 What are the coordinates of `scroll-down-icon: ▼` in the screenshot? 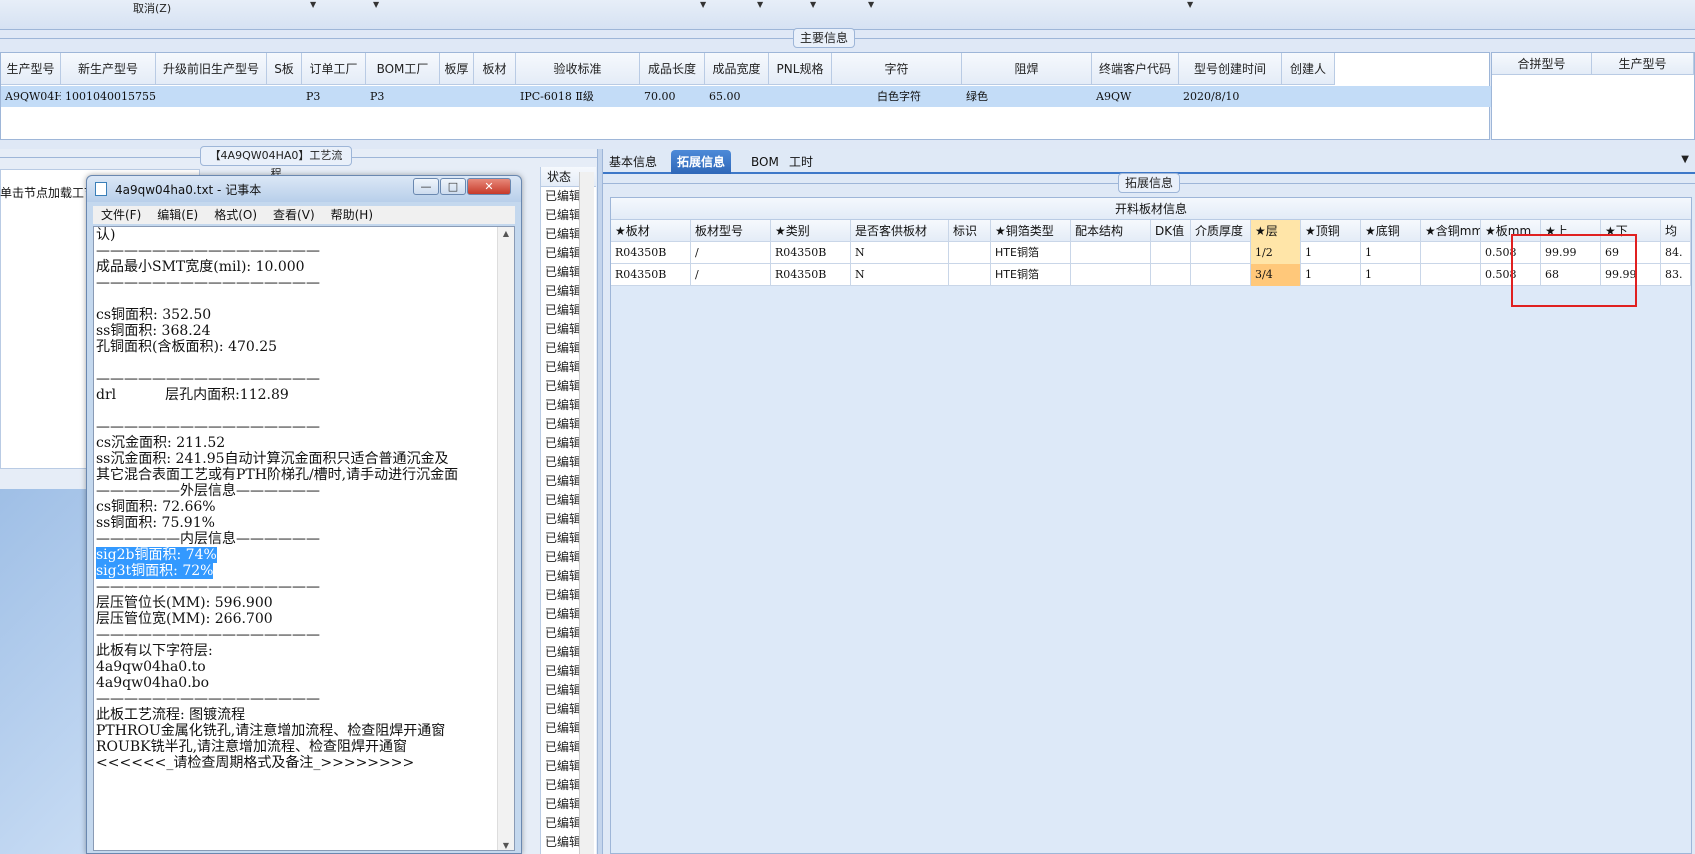 It's located at (506, 845).